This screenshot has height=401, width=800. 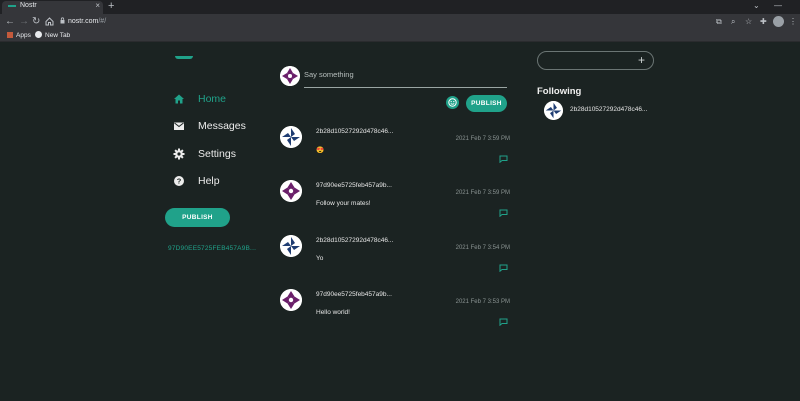 What do you see at coordinates (595, 60) in the screenshot?
I see `follow-search-input: +` at bounding box center [595, 60].